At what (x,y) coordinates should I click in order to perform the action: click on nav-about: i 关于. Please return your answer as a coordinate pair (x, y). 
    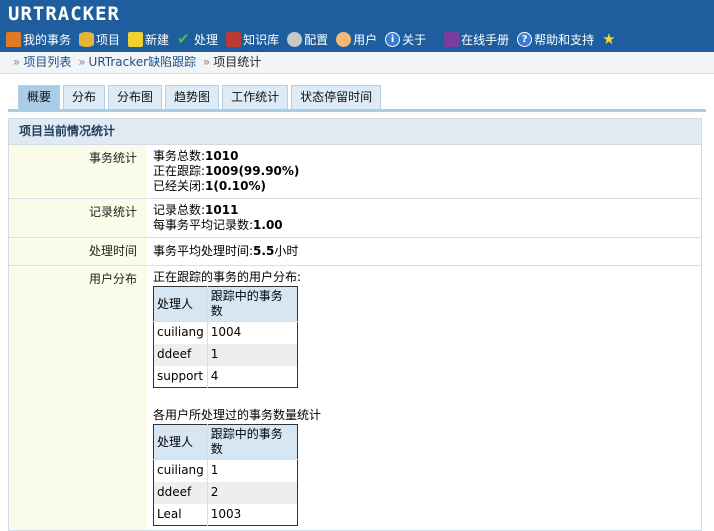
    Looking at the image, I should click on (405, 39).